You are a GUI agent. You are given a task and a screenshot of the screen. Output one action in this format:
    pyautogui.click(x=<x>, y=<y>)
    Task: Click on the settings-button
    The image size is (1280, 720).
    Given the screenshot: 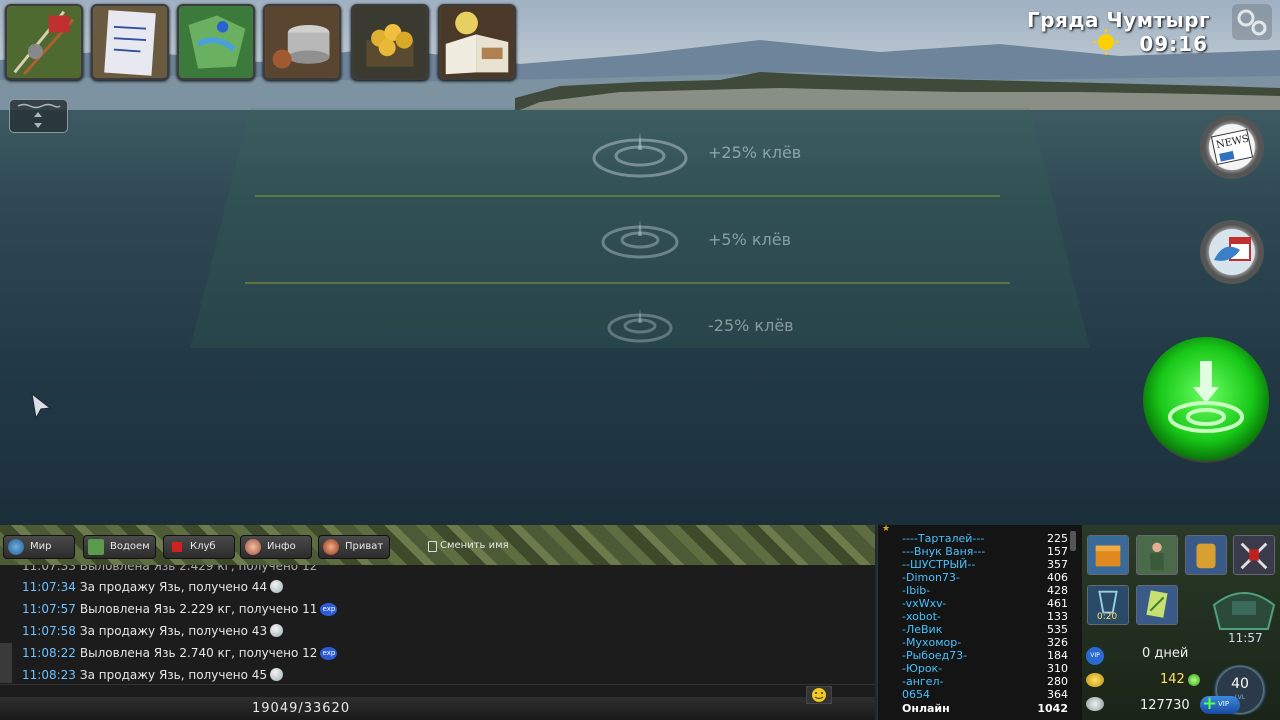 What is the action you would take?
    pyautogui.click(x=1252, y=22)
    